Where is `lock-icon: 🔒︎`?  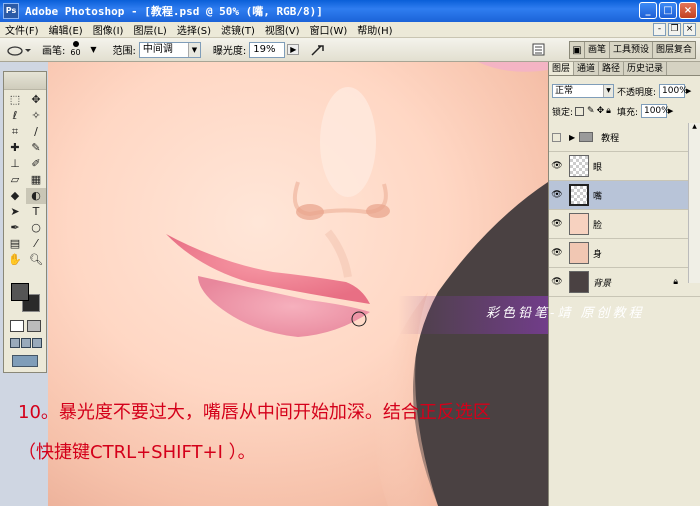
lock-icon: 🔒︎ is located at coordinates (675, 282).